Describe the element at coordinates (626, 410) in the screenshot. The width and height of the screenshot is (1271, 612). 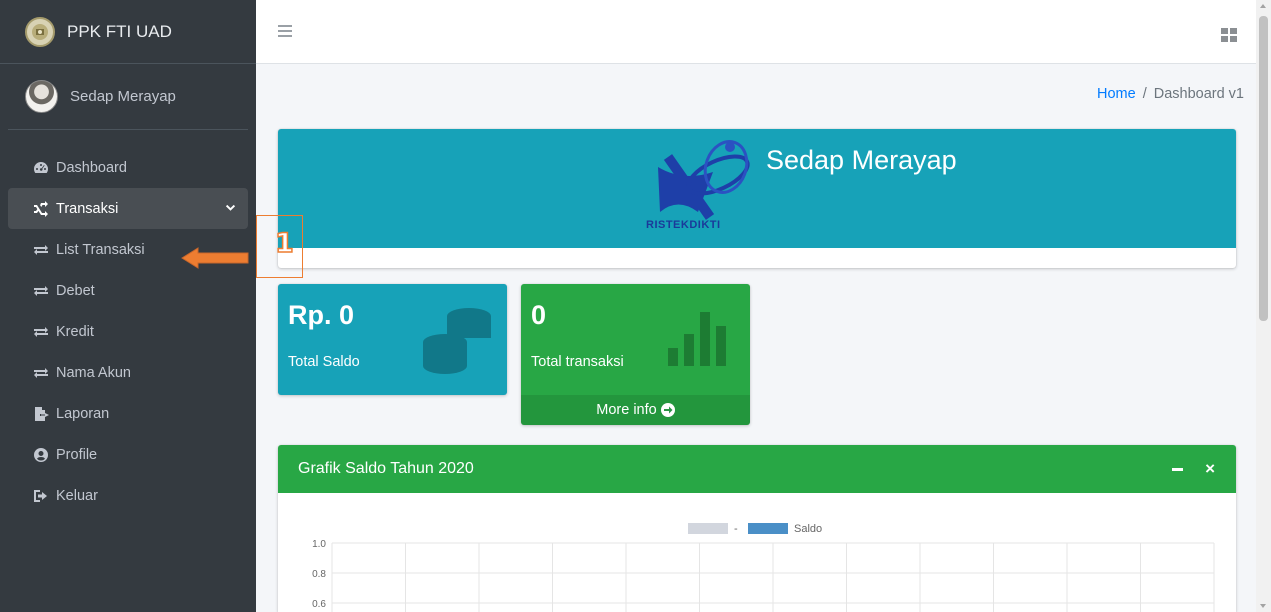
I see `more-info-label: More info` at that location.